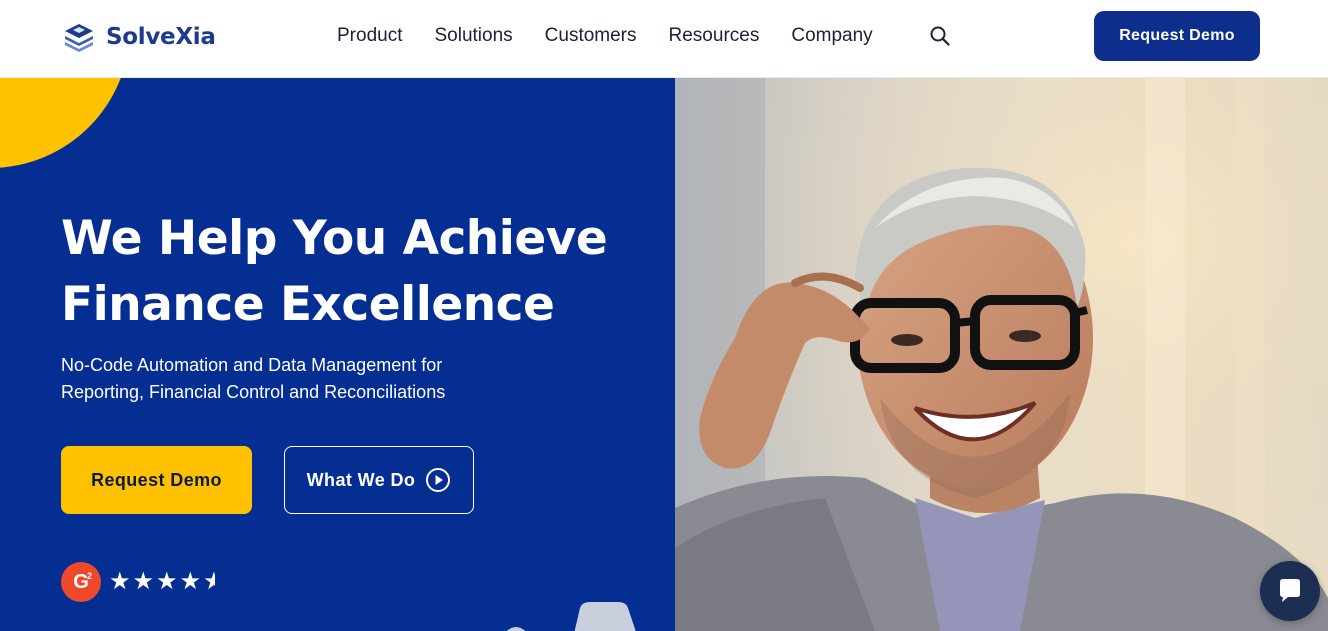 The height and width of the screenshot is (631, 1328). What do you see at coordinates (473, 36) in the screenshot?
I see `nav-item-solutions: Solutions` at bounding box center [473, 36].